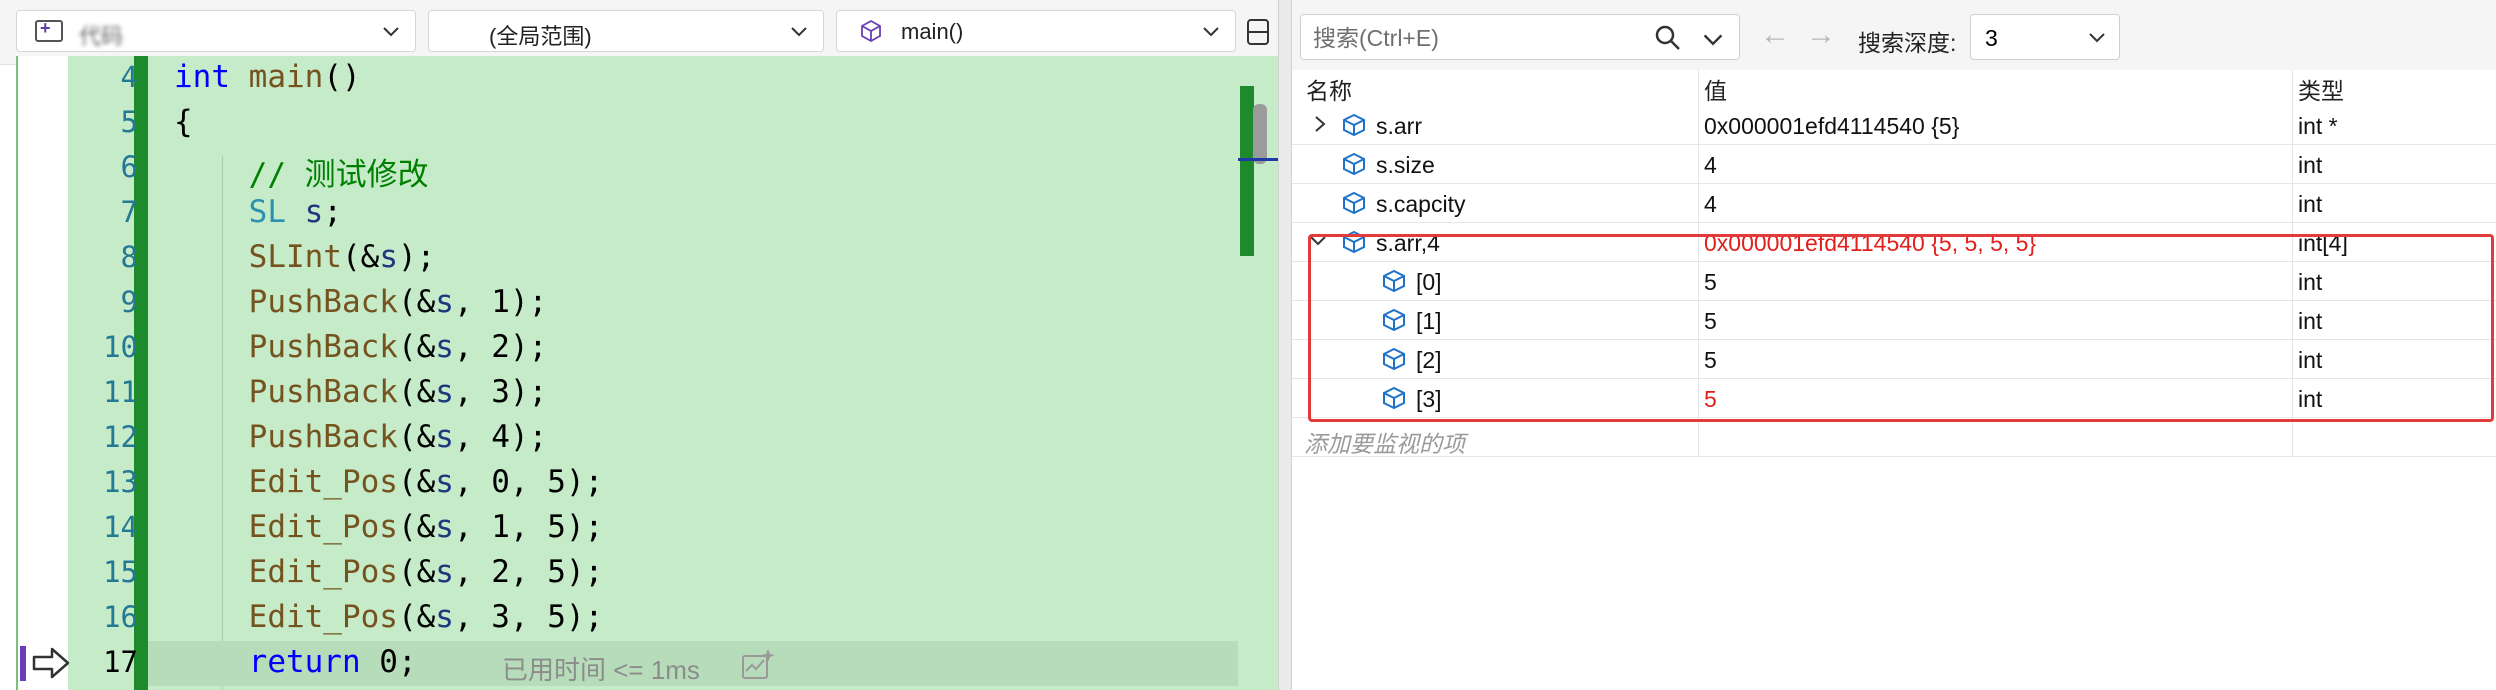  What do you see at coordinates (1821, 35) in the screenshot?
I see `search-forward-arrow-icon: →` at bounding box center [1821, 35].